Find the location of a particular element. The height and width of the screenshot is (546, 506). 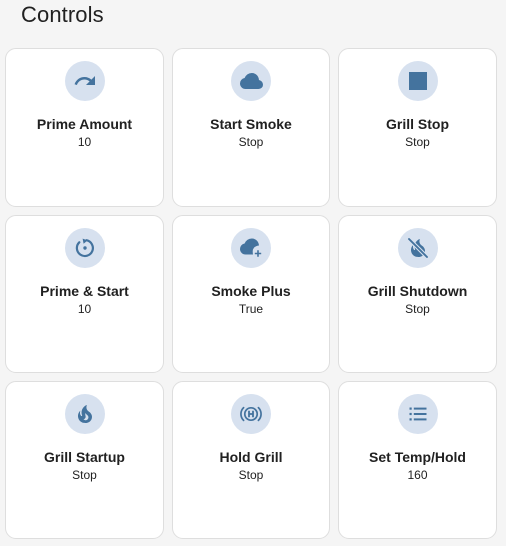

card-set-temp-hold: Set Temp/Hold 160 is located at coordinates (417, 460).